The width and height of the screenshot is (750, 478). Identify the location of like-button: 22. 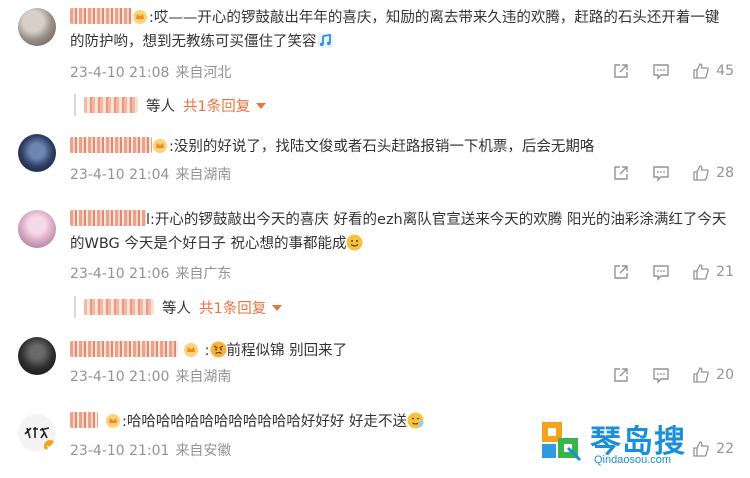
(713, 449).